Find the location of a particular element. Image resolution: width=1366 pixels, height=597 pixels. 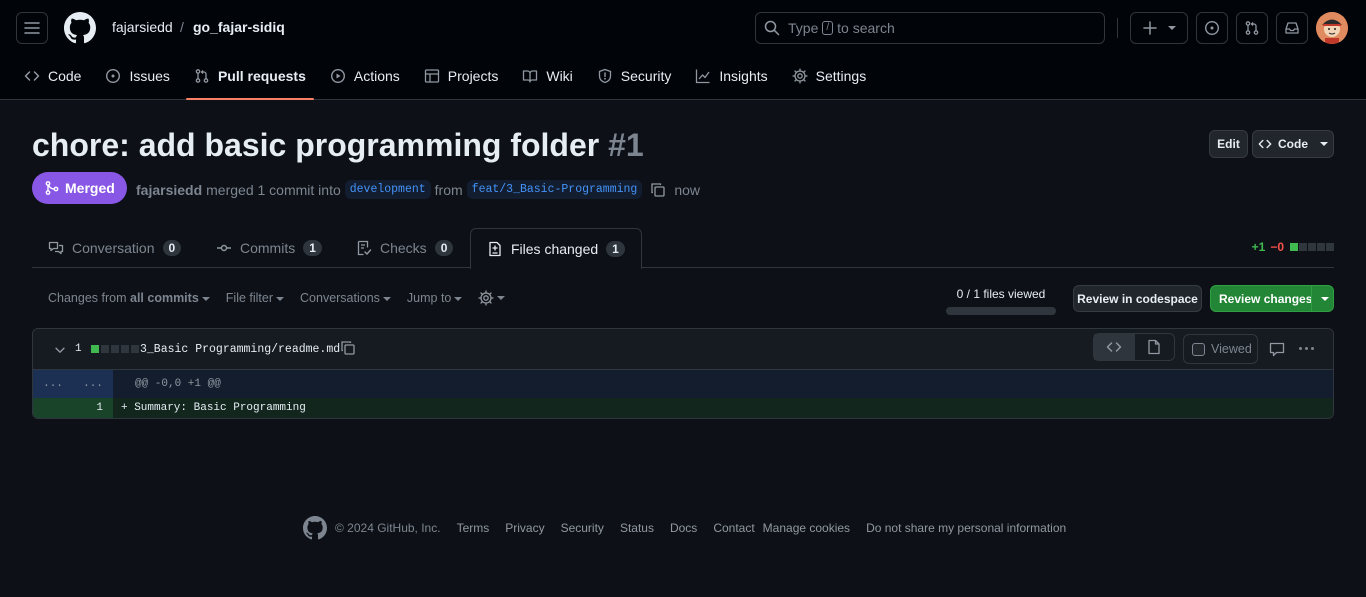

comment-discussion-icon is located at coordinates (56, 248).